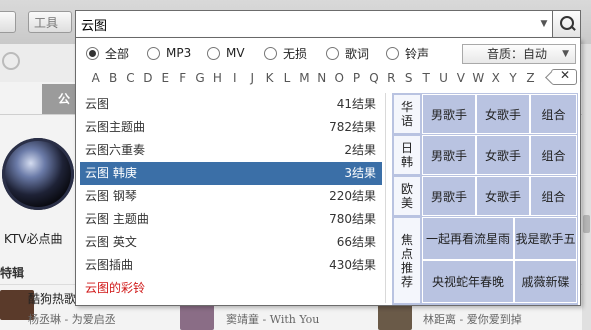 Image resolution: width=591 pixels, height=330 pixels. I want to click on suggestion-count: 41结果, so click(356, 104).